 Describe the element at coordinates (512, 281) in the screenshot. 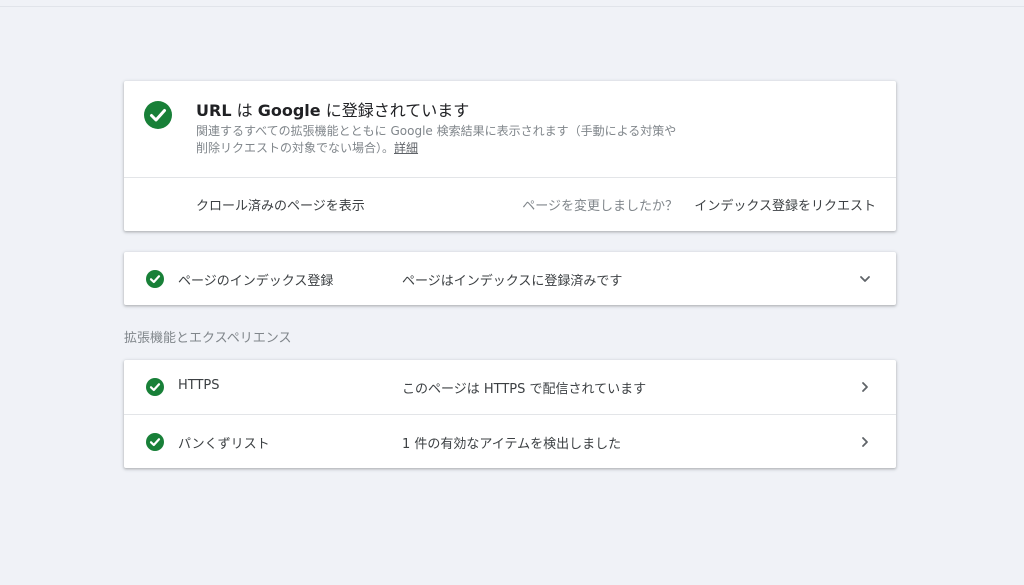

I see `page-indexing-status: ページはインデックスに登録済みです` at that location.